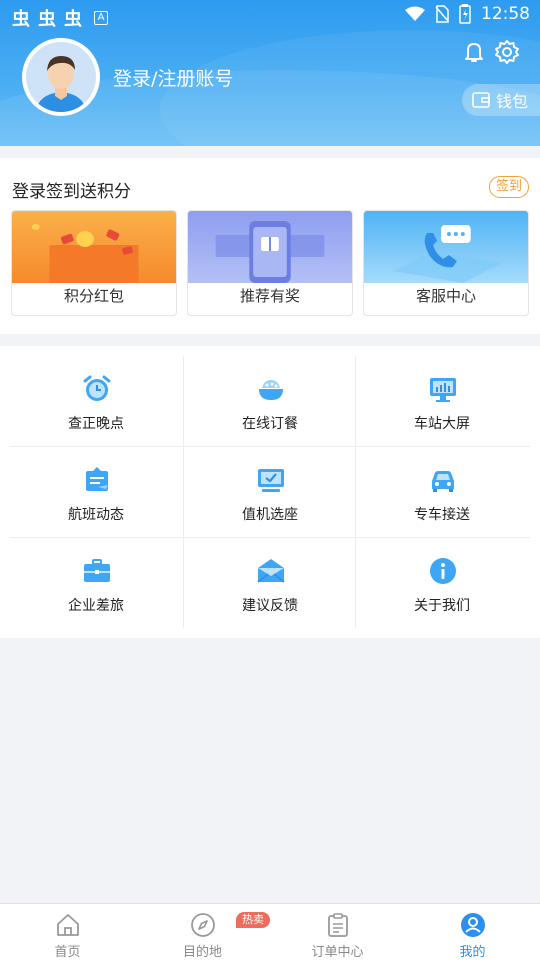  I want to click on nav-tab-orders: 订单中心, so click(337, 932).